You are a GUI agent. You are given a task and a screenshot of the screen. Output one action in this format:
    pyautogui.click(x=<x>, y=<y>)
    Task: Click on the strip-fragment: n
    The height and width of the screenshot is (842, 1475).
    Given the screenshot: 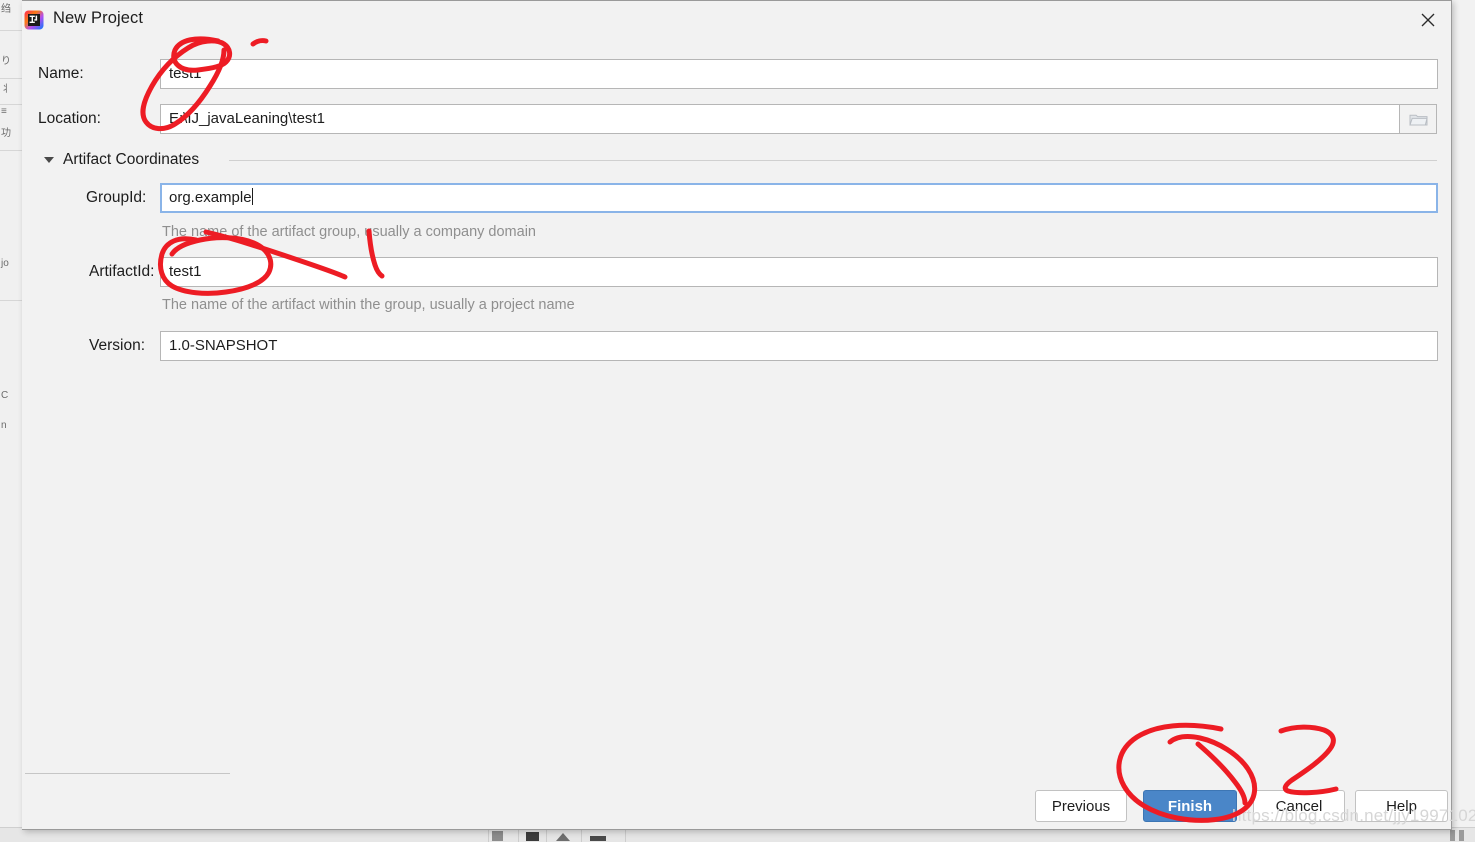 What is the action you would take?
    pyautogui.click(x=4, y=425)
    